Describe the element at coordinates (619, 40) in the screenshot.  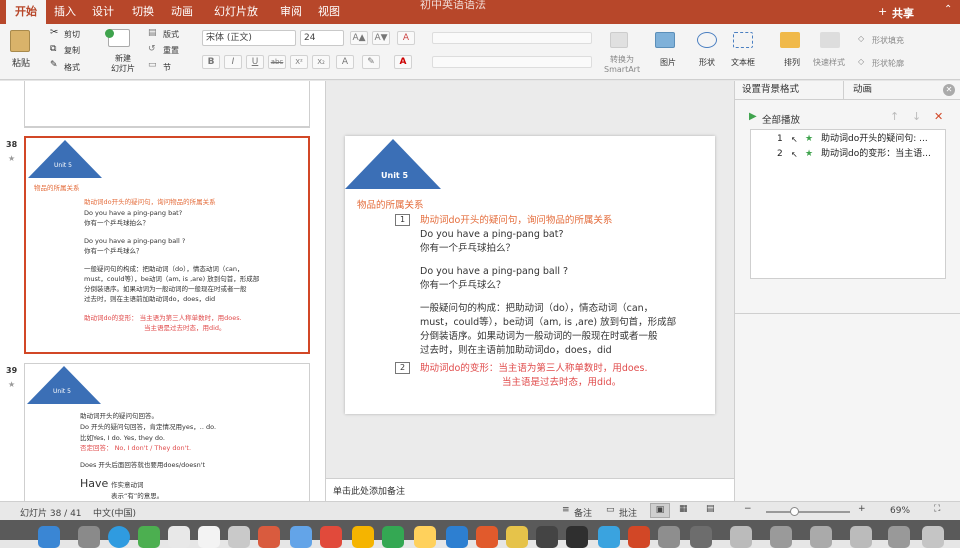
I see `smartart-icon` at that location.